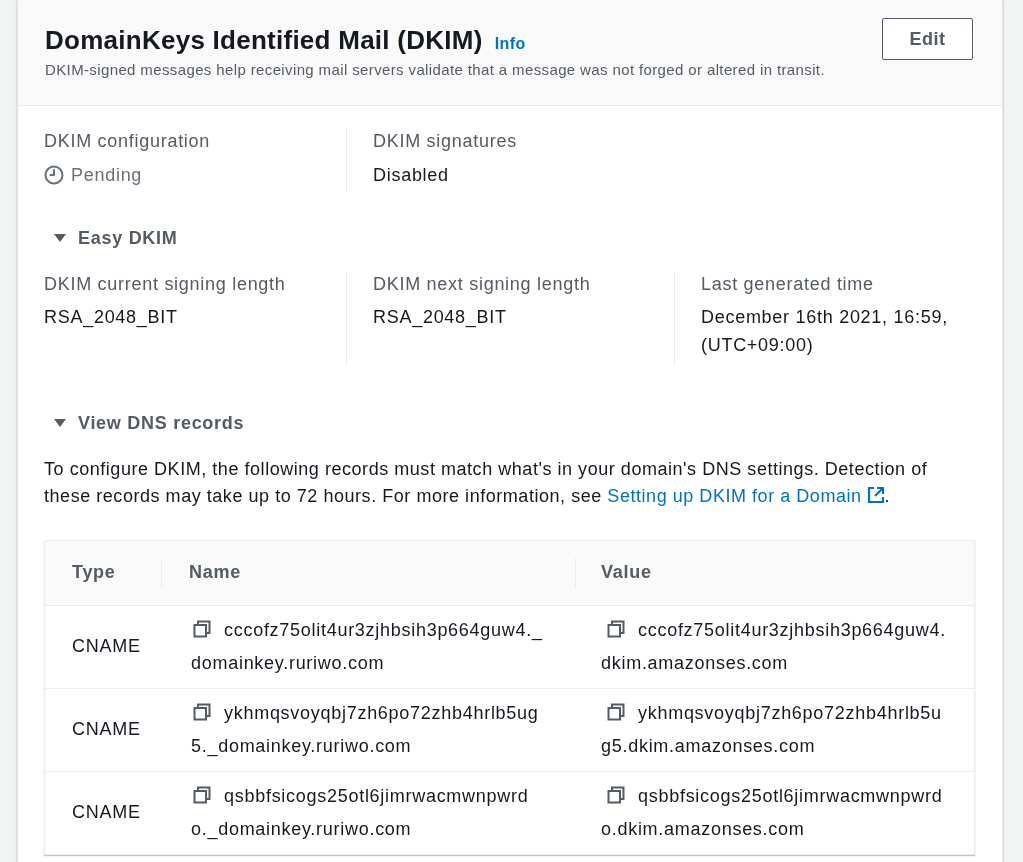  I want to click on record-name: ykhmqsvoyqbj7zh6po72zhb4hrlb5ug5._domainkey.ruriwo.com, so click(365, 729).